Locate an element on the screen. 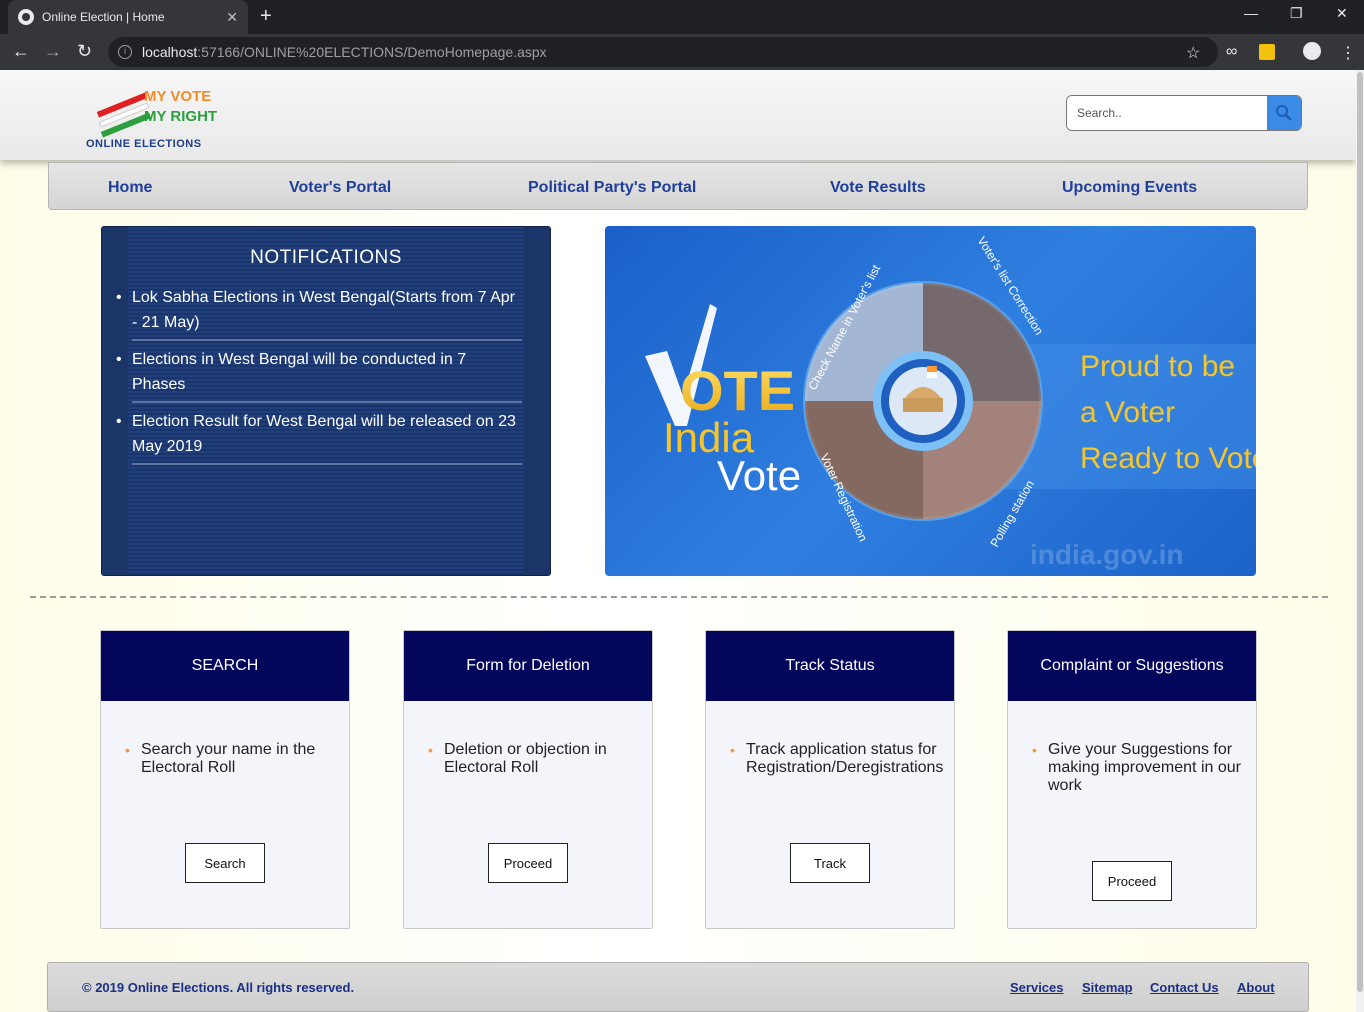 The image size is (1364, 1012). banner-tagline-1: Proud to be is located at coordinates (1157, 366).